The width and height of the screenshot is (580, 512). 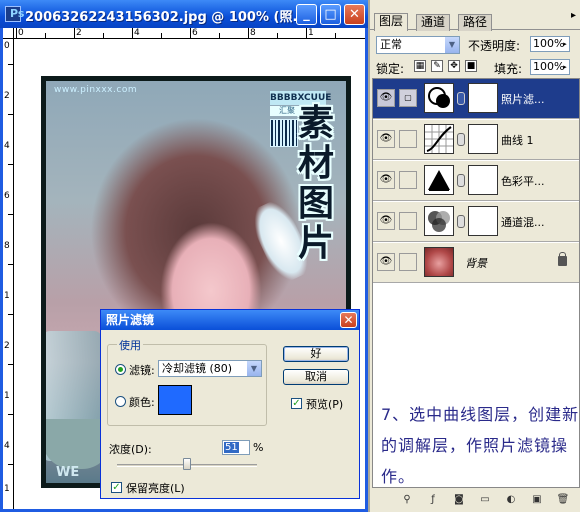 I want to click on filter-label: 滤镜:, so click(x=142, y=370).